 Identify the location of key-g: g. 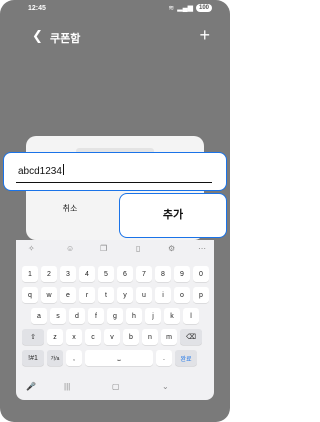
(115, 316).